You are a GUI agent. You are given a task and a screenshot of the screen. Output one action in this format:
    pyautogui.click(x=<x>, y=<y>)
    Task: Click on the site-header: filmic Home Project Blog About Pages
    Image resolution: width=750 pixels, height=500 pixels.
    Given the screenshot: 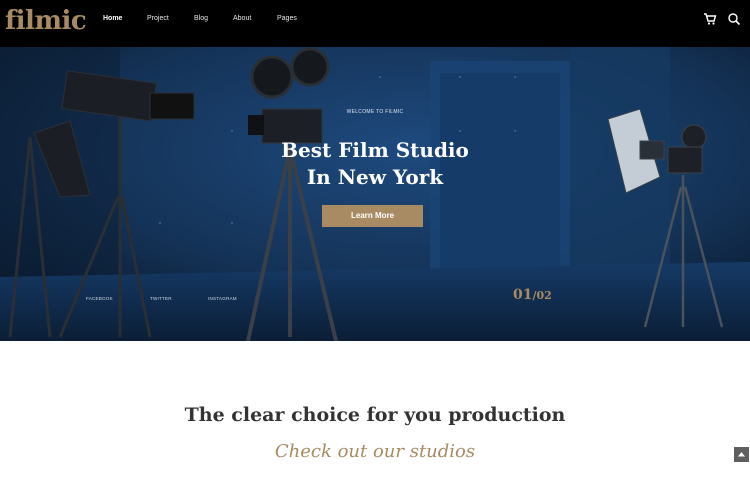 What is the action you would take?
    pyautogui.click(x=375, y=23)
    